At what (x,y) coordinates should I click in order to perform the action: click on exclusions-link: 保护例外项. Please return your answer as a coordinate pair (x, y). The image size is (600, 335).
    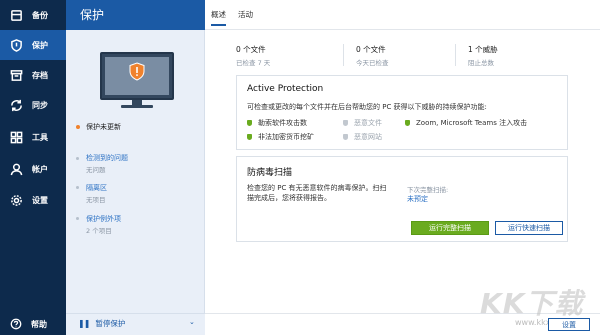
    Looking at the image, I should click on (103, 219).